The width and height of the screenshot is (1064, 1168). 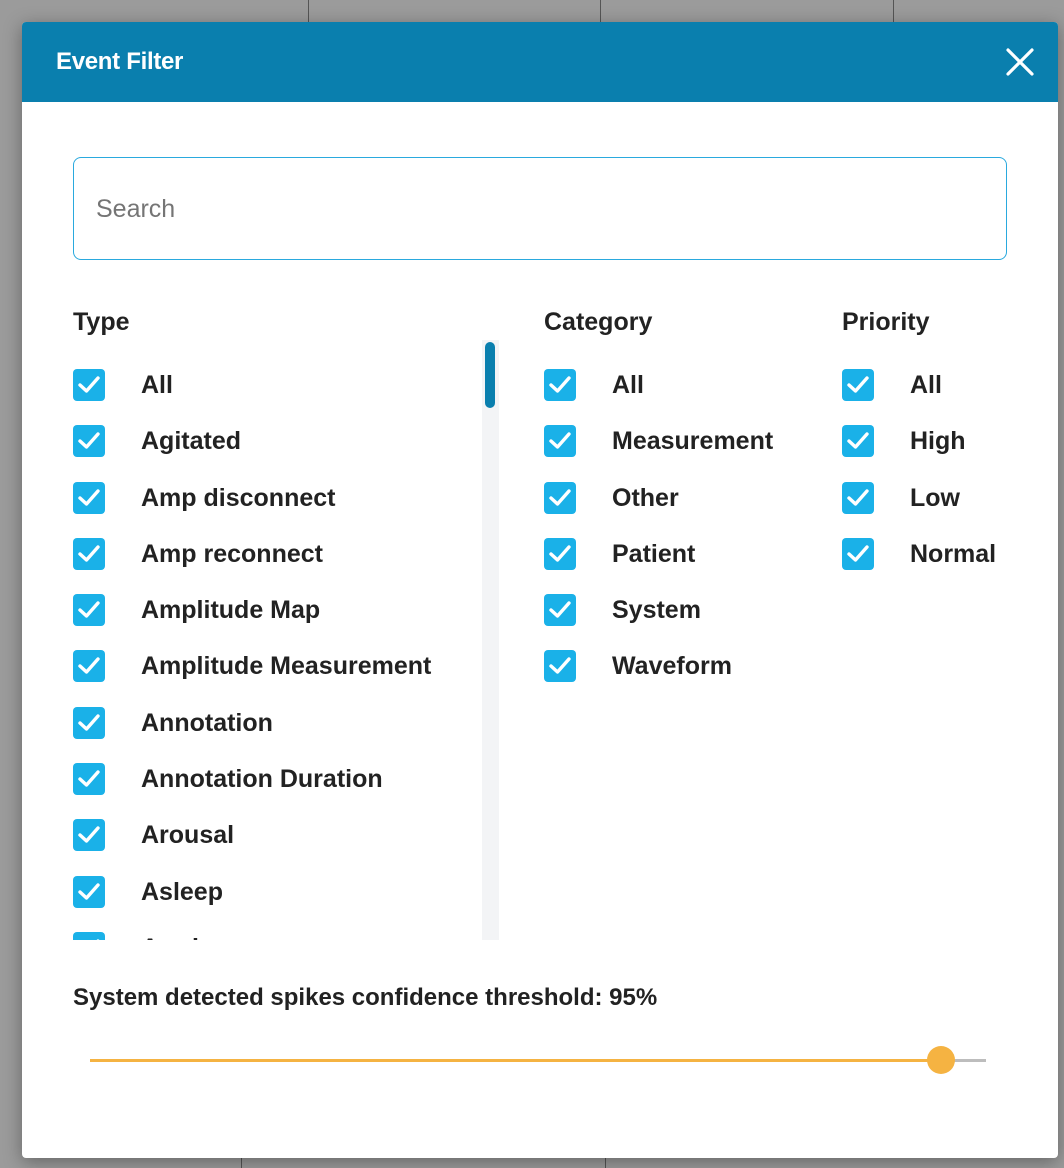 What do you see at coordinates (490, 640) in the screenshot?
I see `type-list-scrollbar-track` at bounding box center [490, 640].